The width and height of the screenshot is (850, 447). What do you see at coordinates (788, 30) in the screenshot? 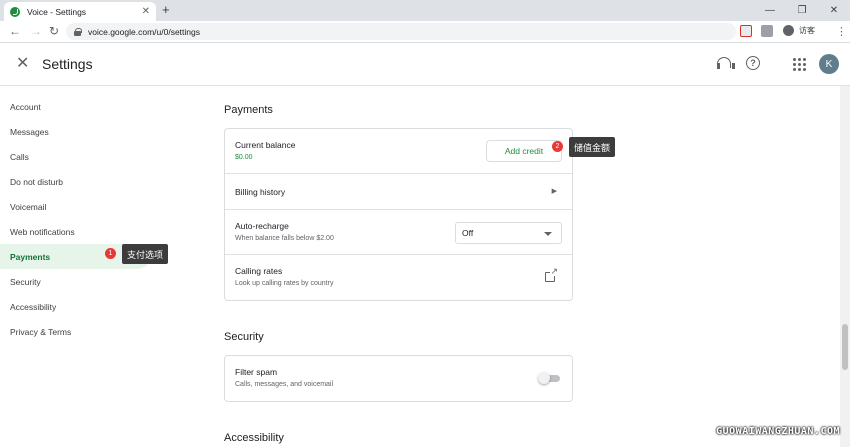
I see `profile-avatar-icon` at bounding box center [788, 30].